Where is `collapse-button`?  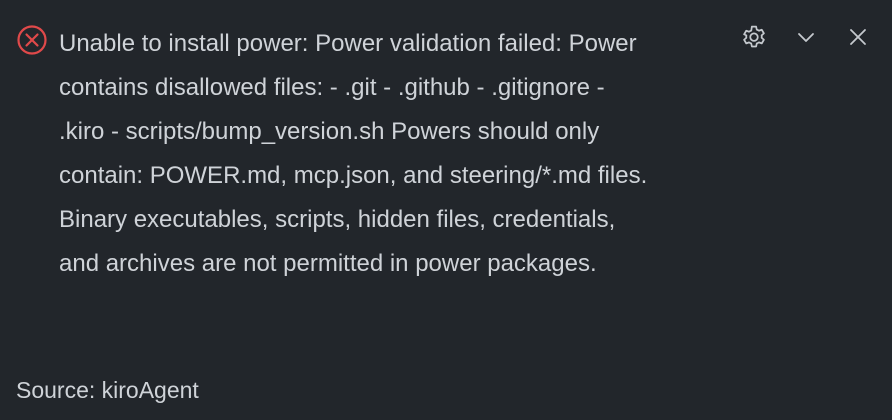 collapse-button is located at coordinates (806, 39).